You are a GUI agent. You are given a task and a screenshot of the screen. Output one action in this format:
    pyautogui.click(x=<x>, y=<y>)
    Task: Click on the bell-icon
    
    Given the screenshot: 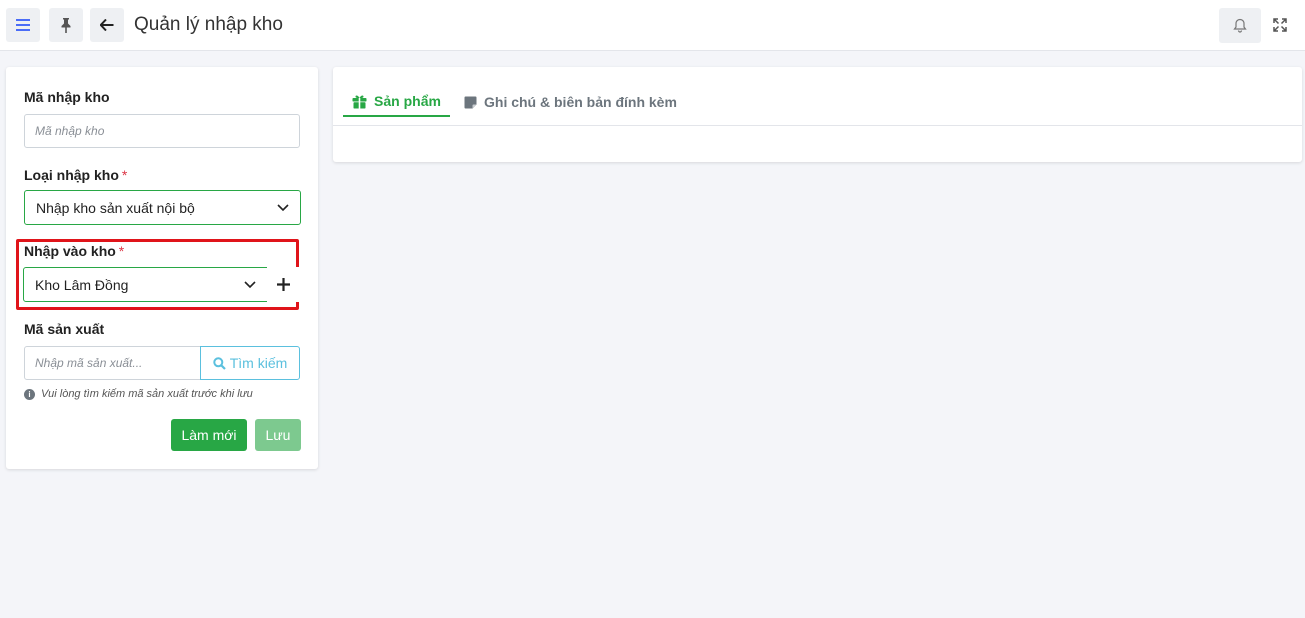 What is the action you would take?
    pyautogui.click(x=1240, y=25)
    